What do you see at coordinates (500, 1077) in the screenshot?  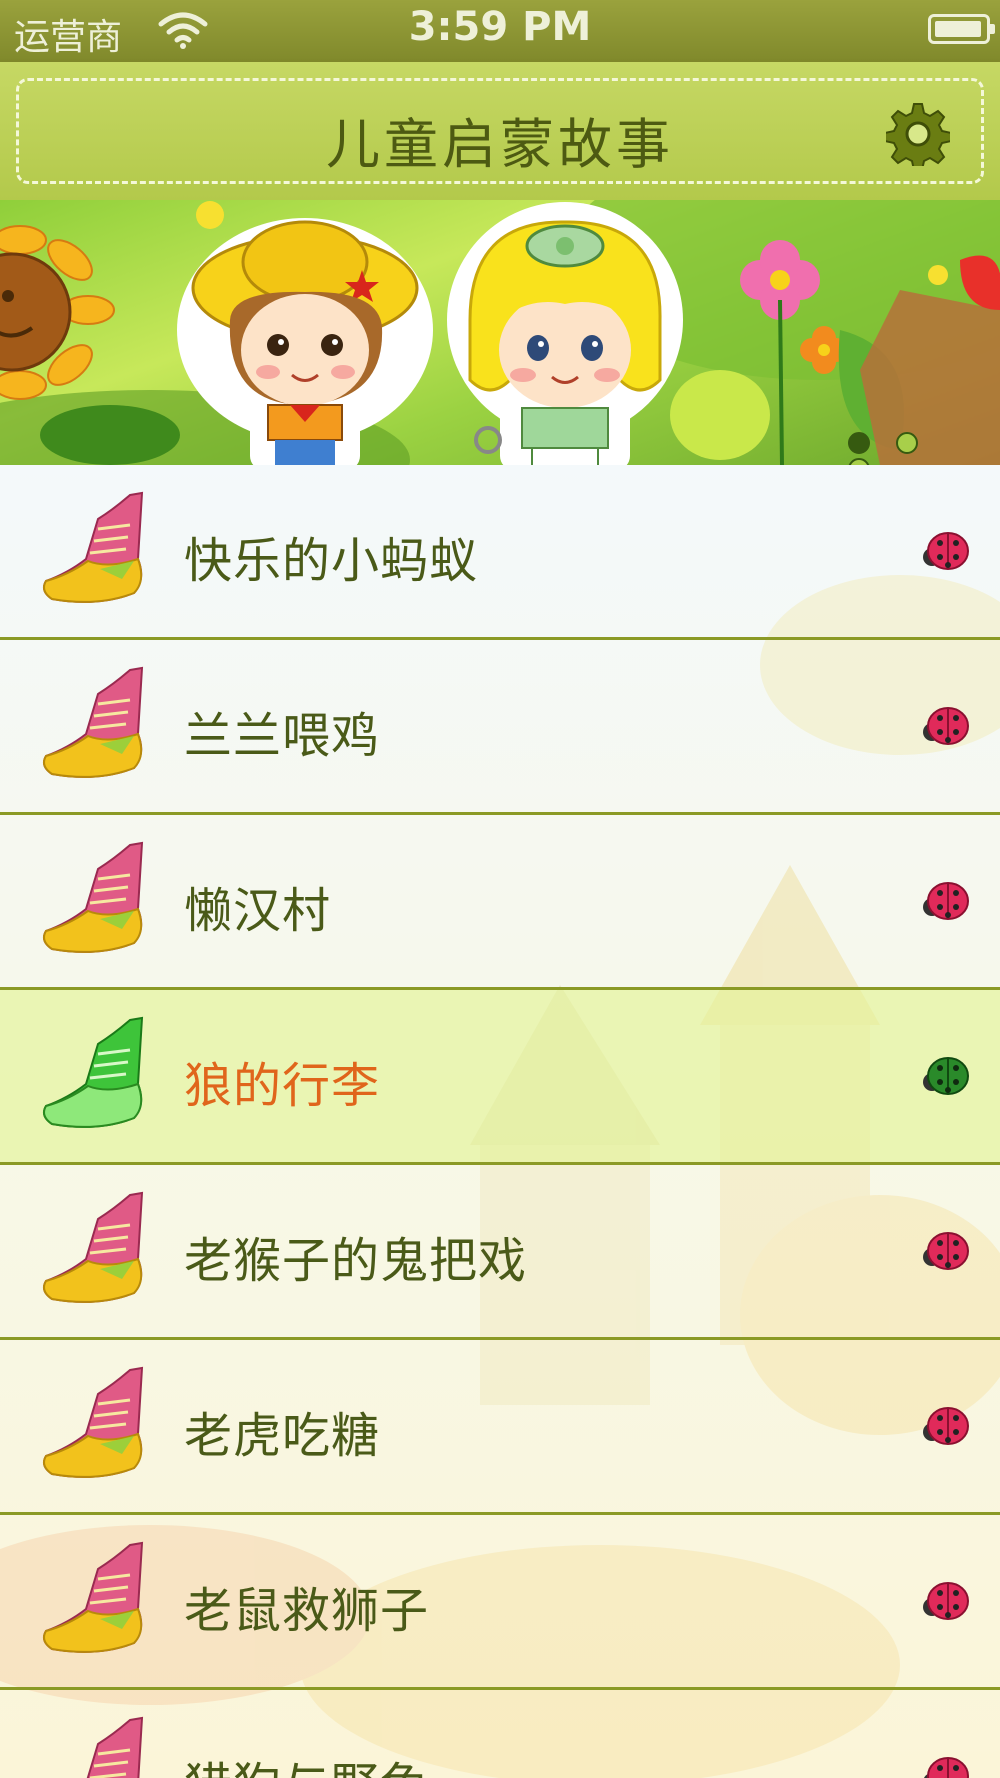 I see `story-row-selected: 狼的行李` at bounding box center [500, 1077].